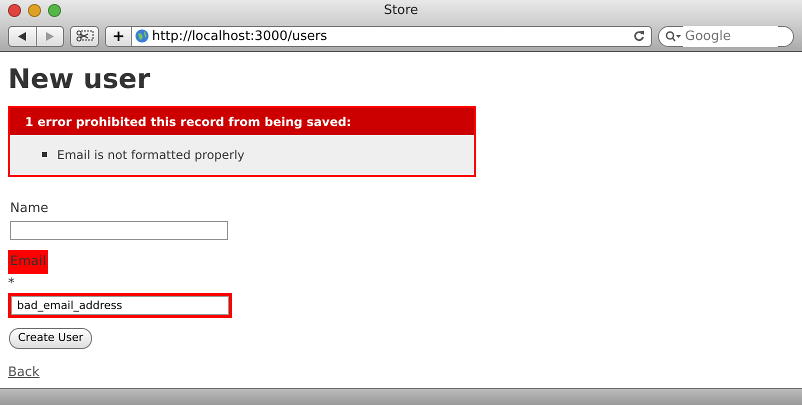 The height and width of the screenshot is (405, 802). What do you see at coordinates (378, 36) in the screenshot?
I see `address-bar: + http://localhost:3000/users` at bounding box center [378, 36].